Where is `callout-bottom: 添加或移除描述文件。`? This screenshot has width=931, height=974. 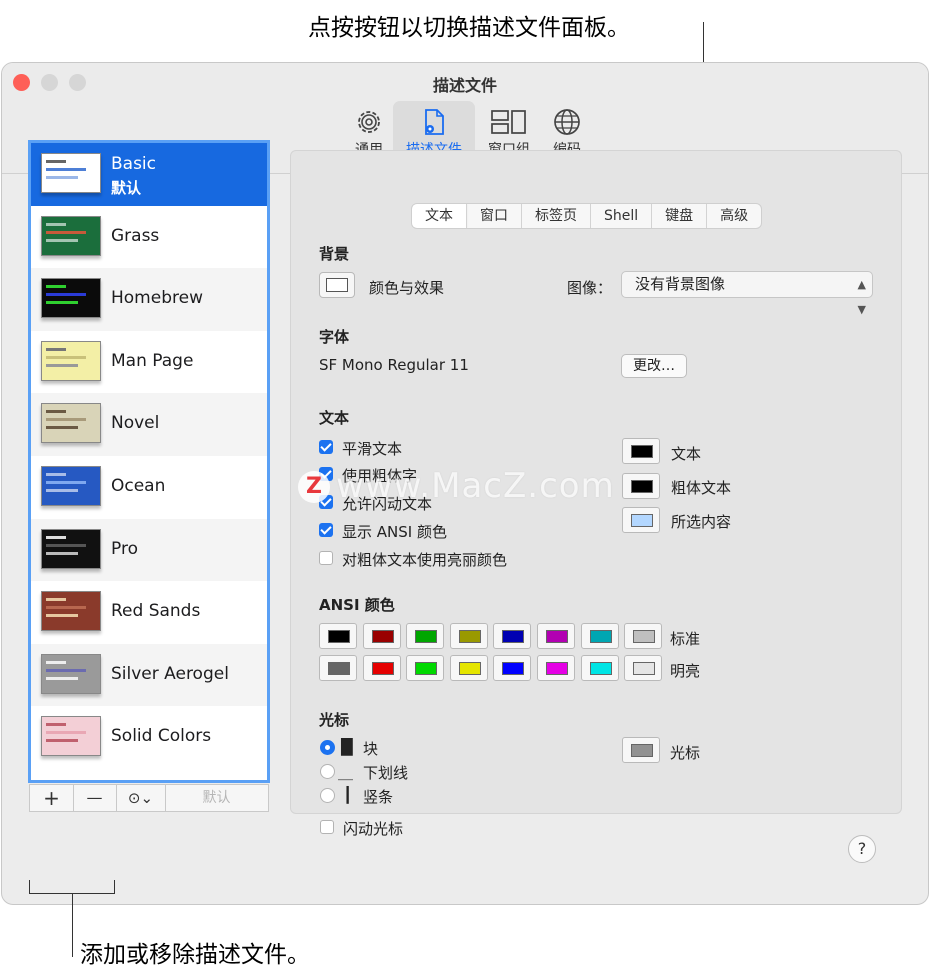 callout-bottom: 添加或移除描述文件。 is located at coordinates (195, 955).